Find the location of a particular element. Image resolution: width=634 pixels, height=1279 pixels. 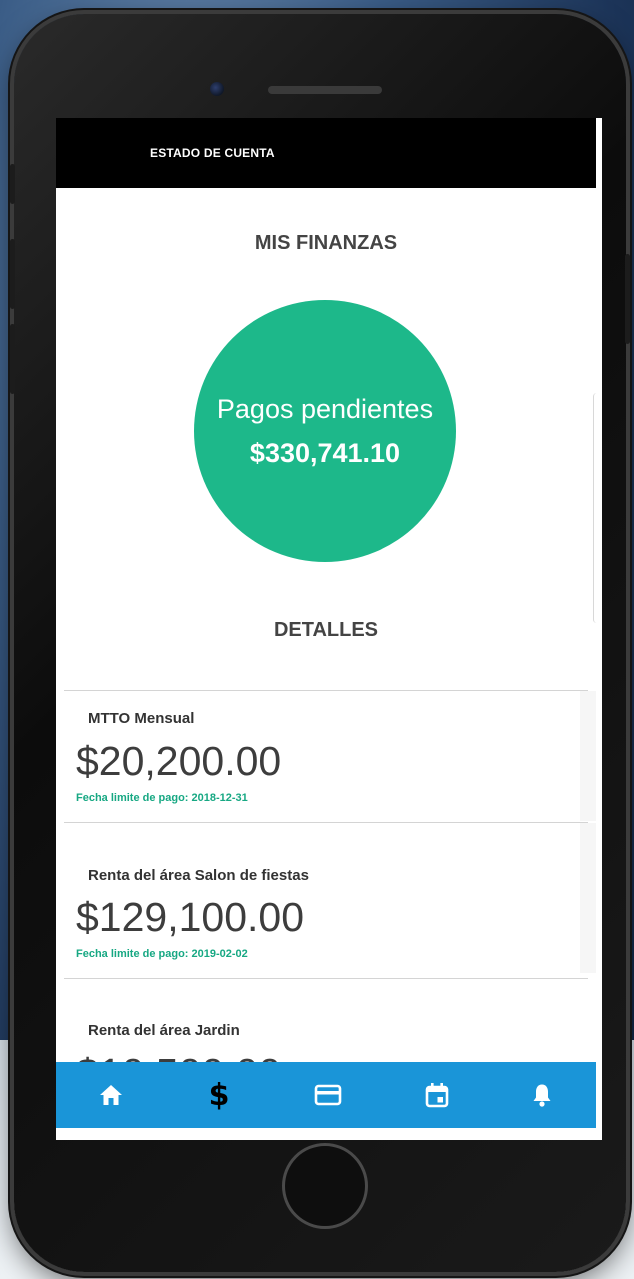

bell-icon is located at coordinates (542, 1095).